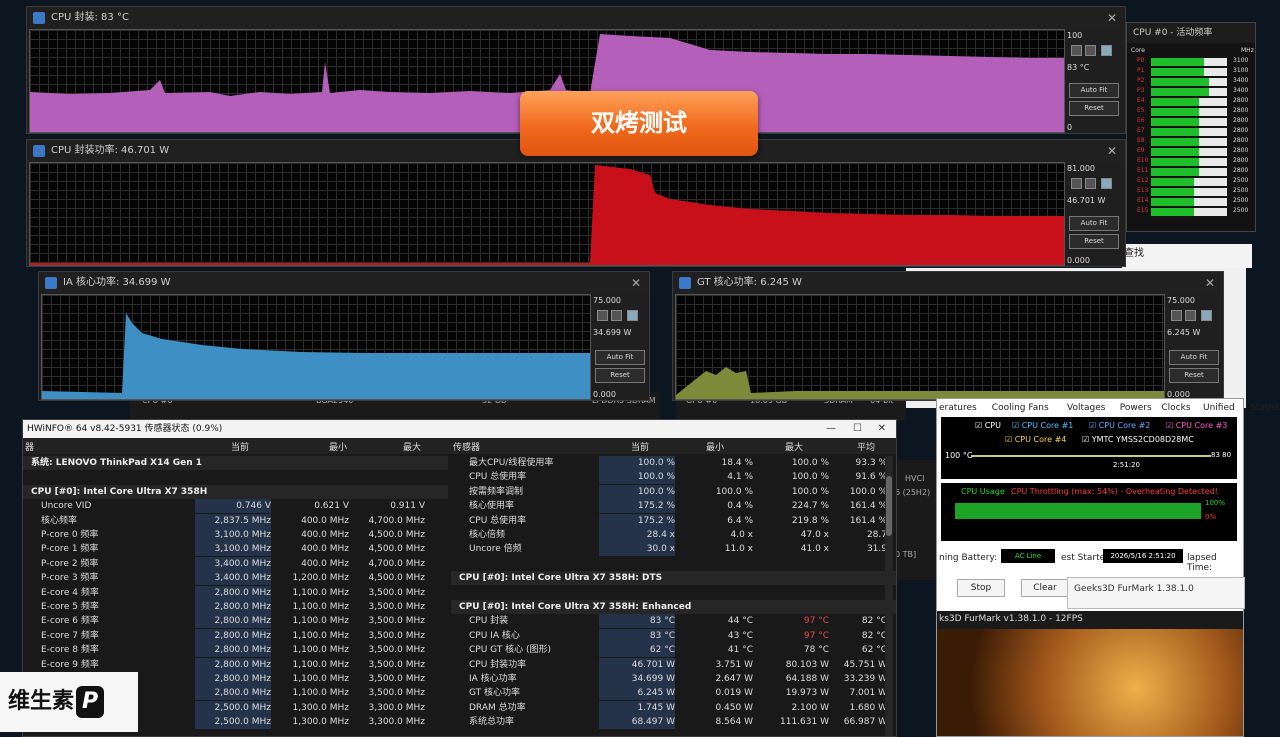 This screenshot has width=1280, height=737. I want to click on tab: eratures, so click(958, 408).